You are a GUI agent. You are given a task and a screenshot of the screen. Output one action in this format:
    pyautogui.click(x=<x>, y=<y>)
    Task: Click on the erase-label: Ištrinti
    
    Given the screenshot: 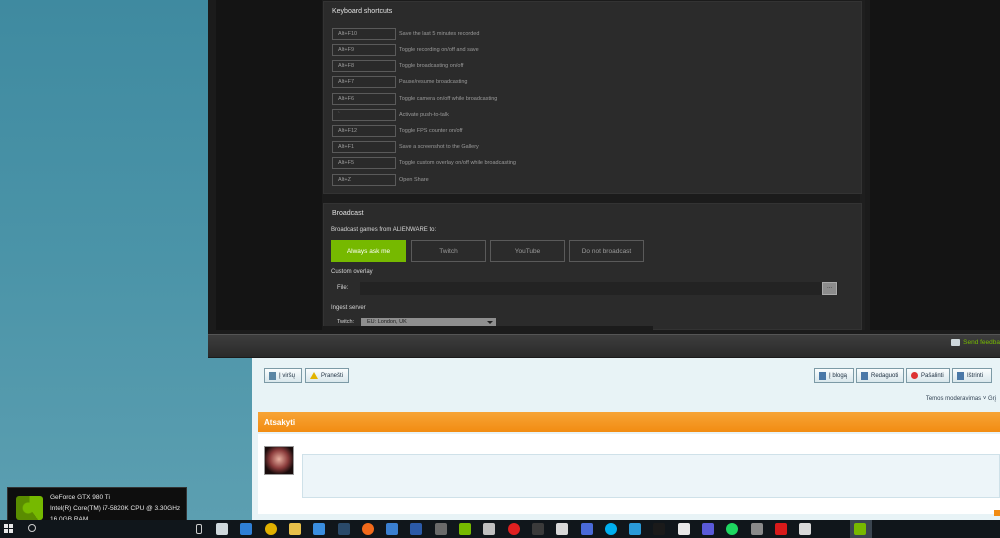 What is the action you would take?
    pyautogui.click(x=975, y=375)
    